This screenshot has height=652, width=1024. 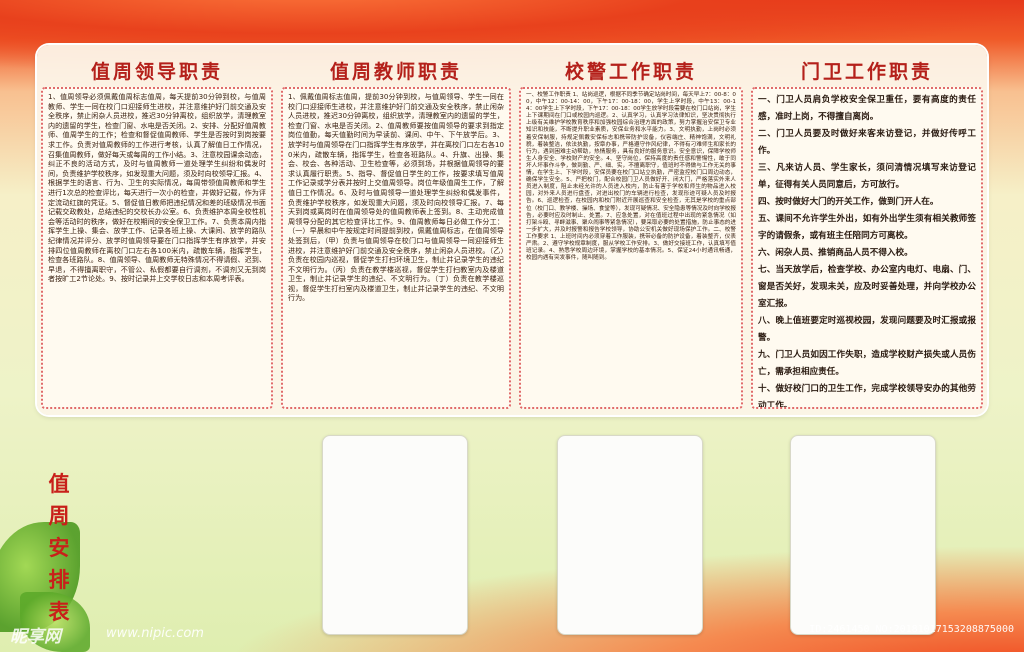 I want to click on list-item: 十、做好校门口的卫生工作，完成学校领导安办的其他劳动工作。, so click(x=867, y=396).